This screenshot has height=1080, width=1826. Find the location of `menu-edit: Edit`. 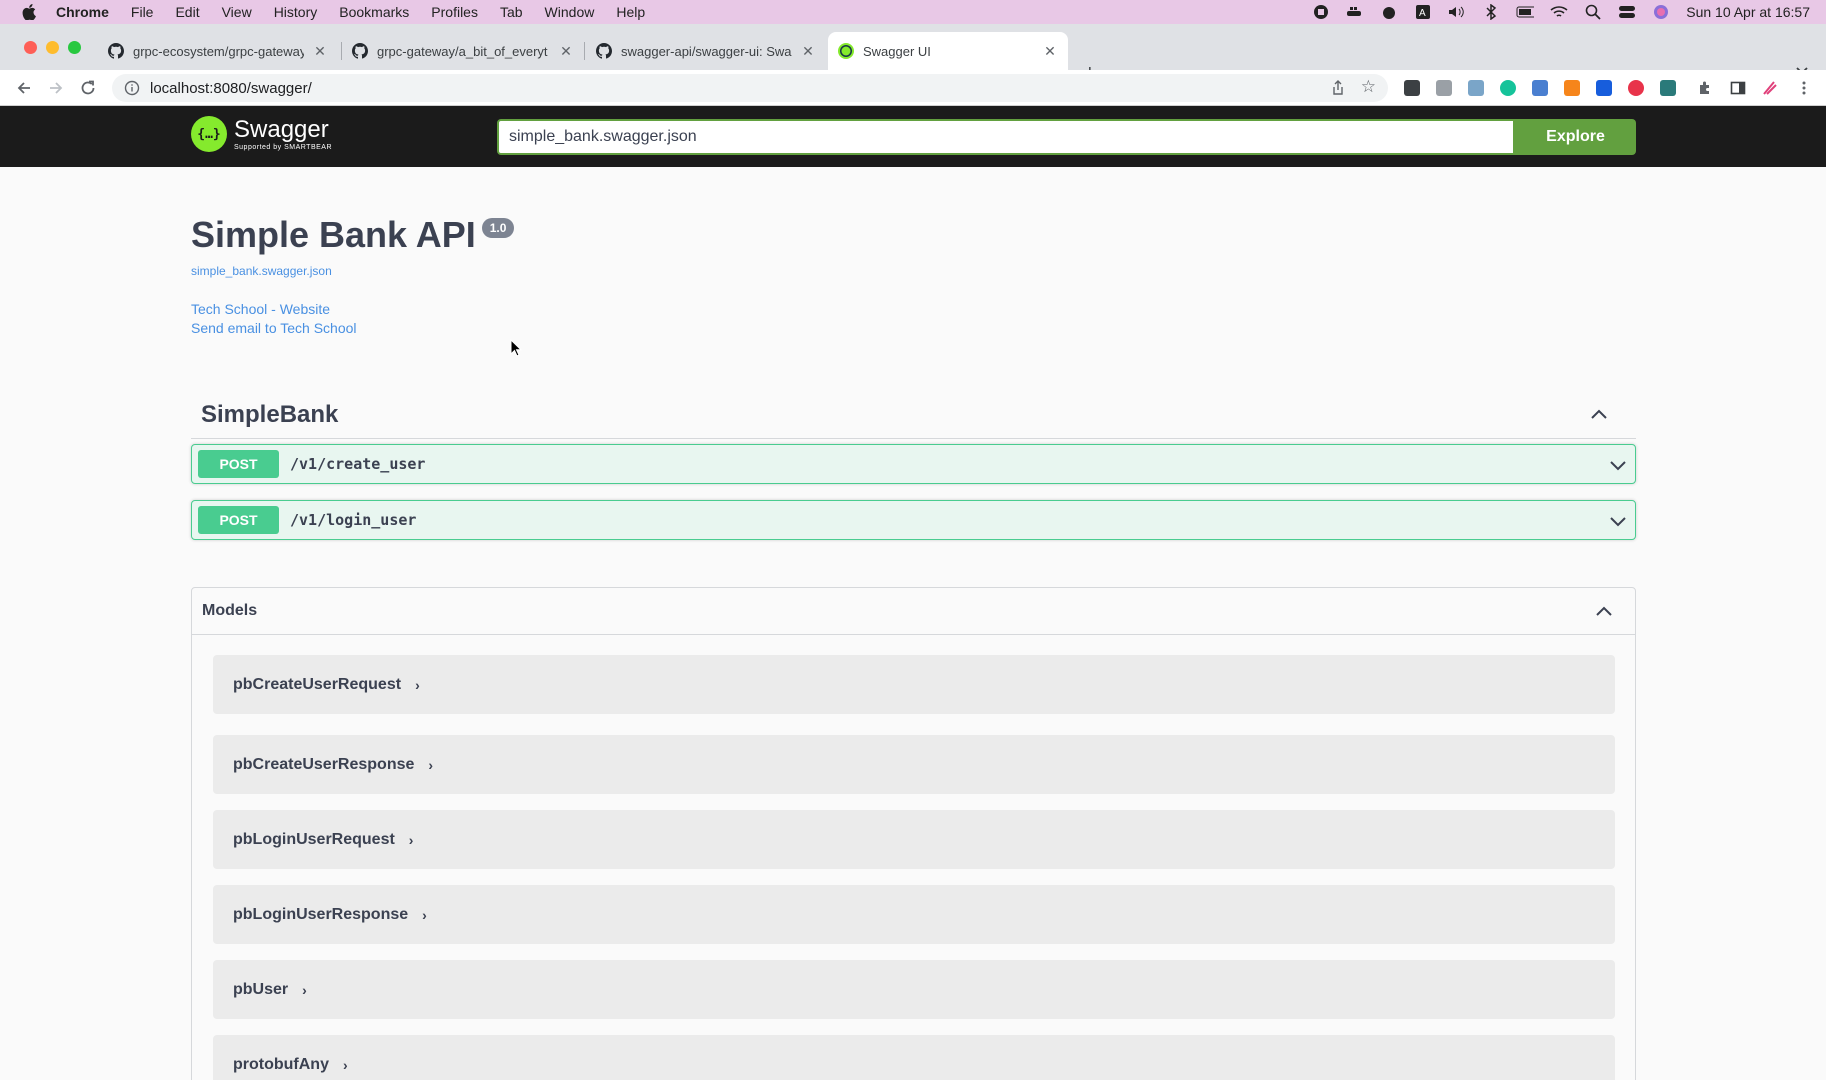

menu-edit: Edit is located at coordinates (187, 12).